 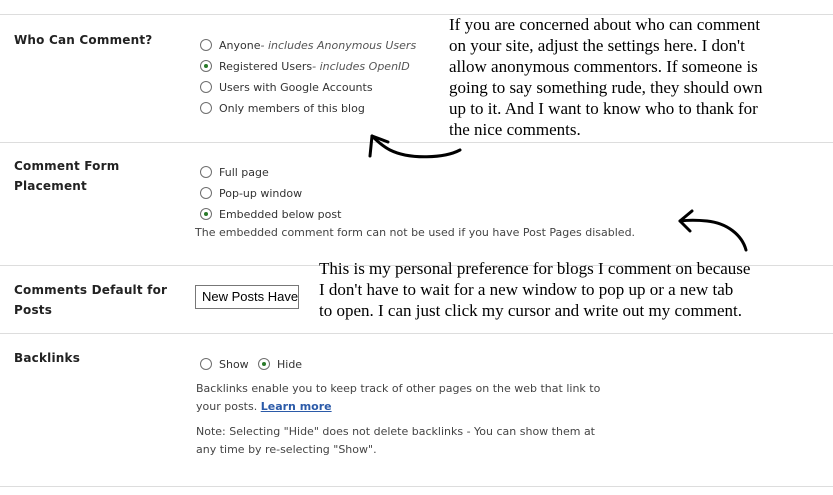 I want to click on backlinks-help-line2: your posts. Learn more, so click(x=264, y=407).